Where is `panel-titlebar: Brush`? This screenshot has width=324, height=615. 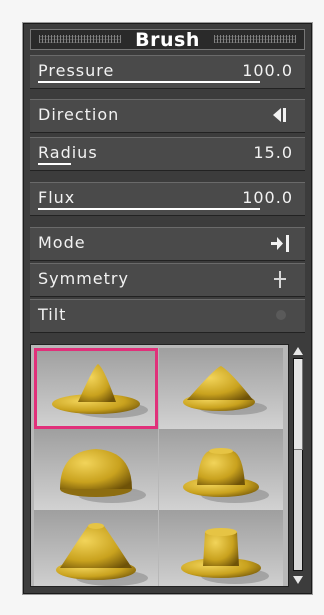
panel-titlebar: Brush is located at coordinates (167, 40).